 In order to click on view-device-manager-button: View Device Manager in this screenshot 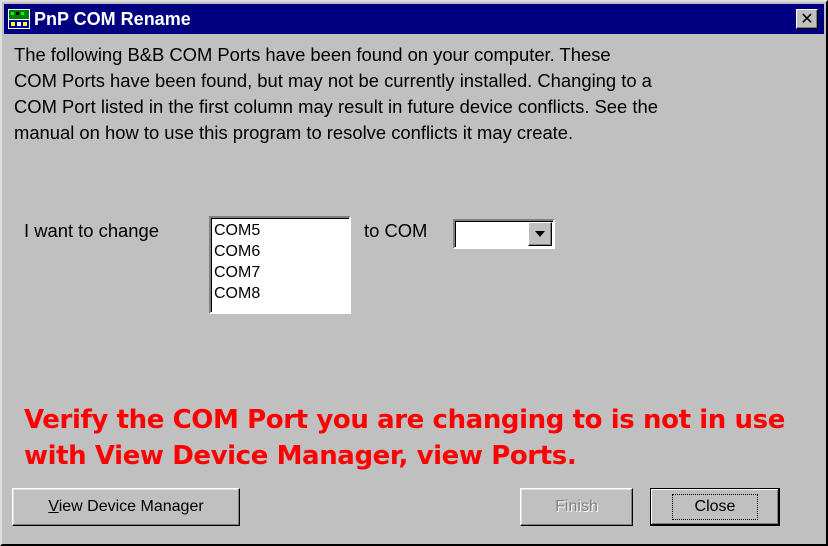, I will do `click(126, 507)`.